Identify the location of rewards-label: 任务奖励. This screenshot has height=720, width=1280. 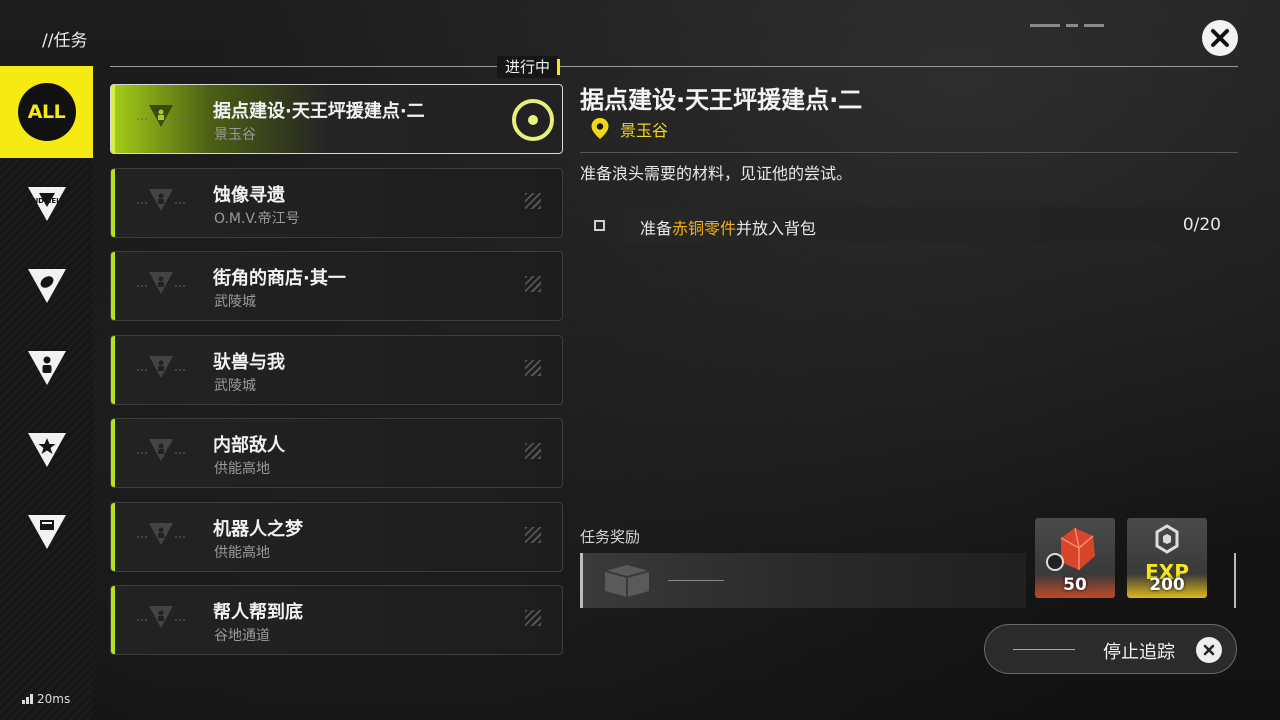
(610, 537).